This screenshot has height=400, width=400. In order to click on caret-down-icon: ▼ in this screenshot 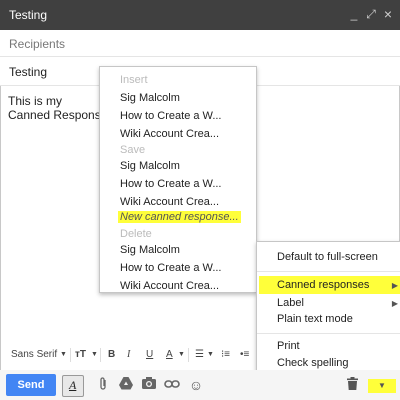, I will do `click(382, 385)`.